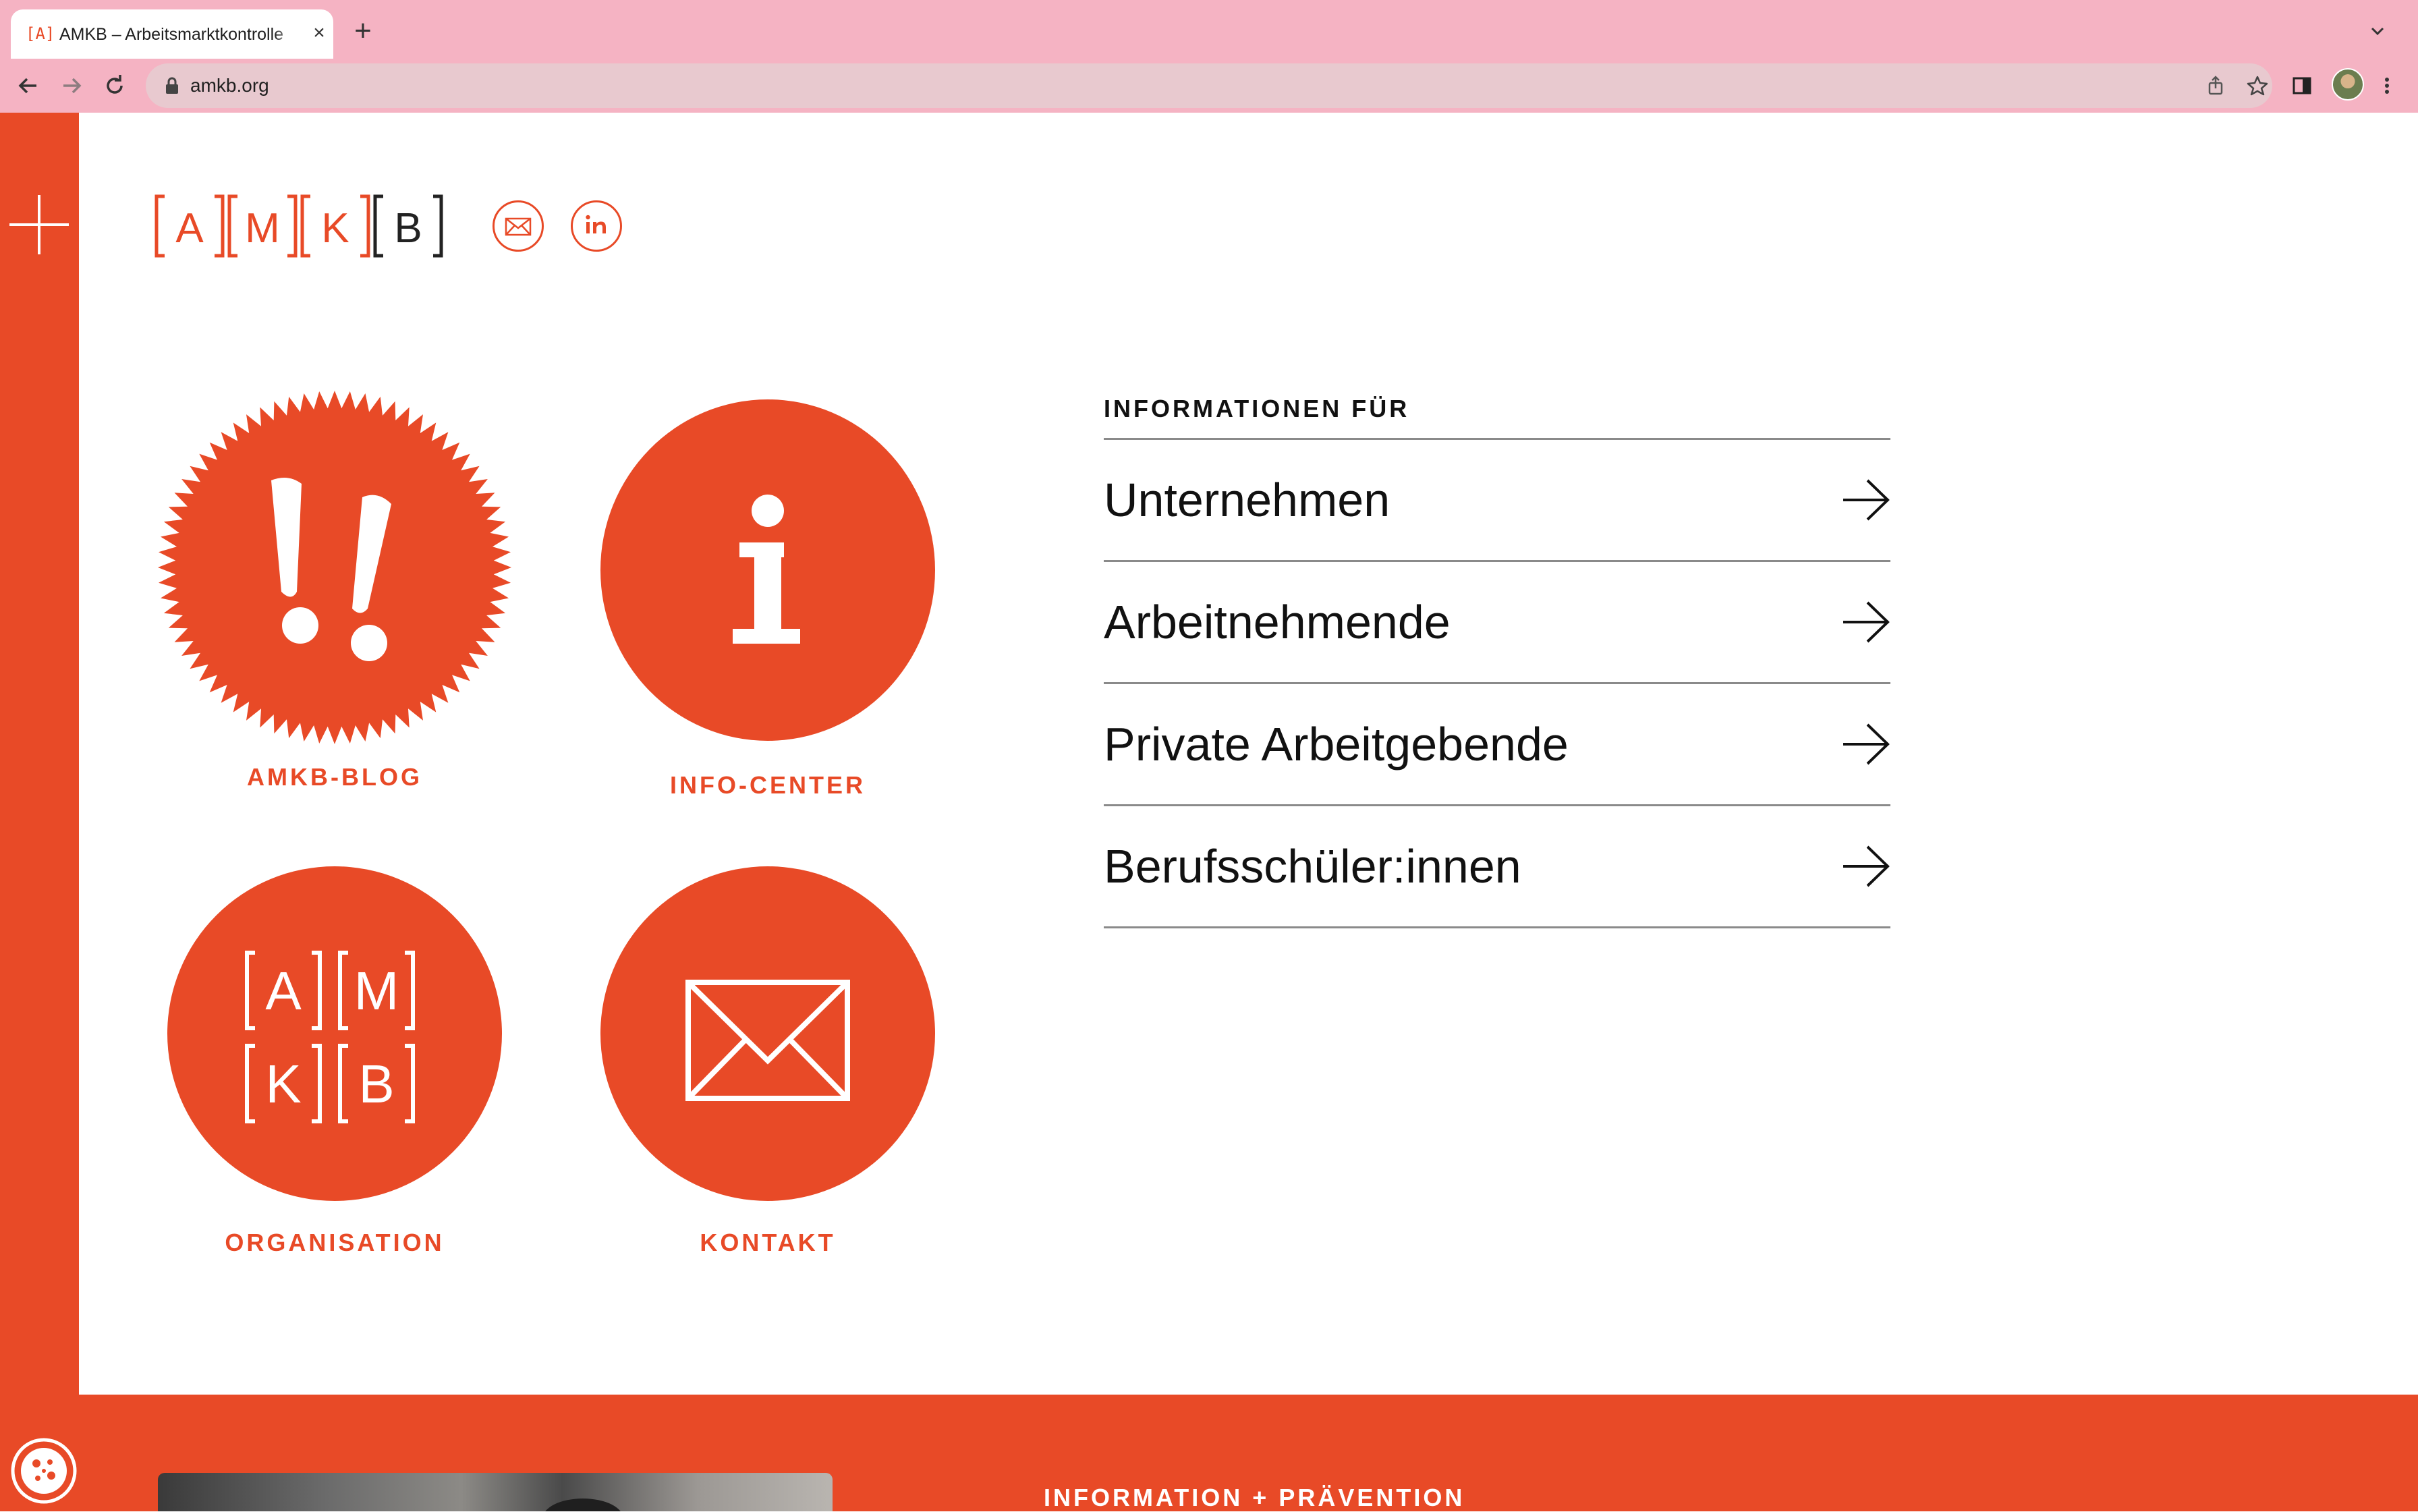 This screenshot has width=2418, height=1512. I want to click on side-rail, so click(39, 812).